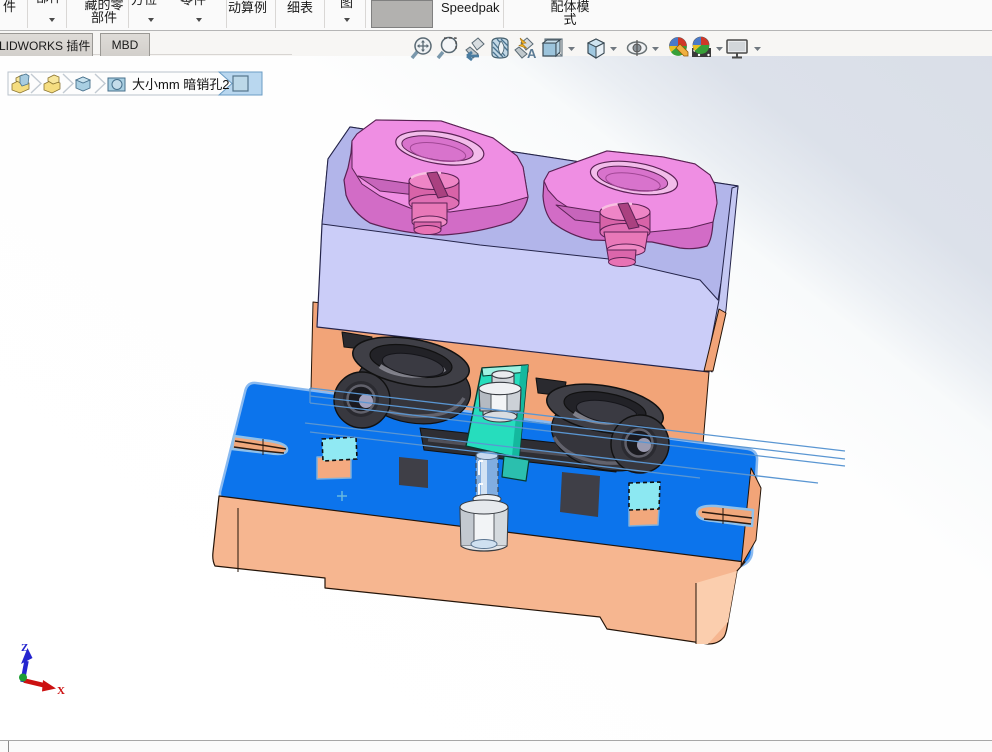 The height and width of the screenshot is (752, 992). What do you see at coordinates (181, 84) in the screenshot?
I see `svg-text: 大小mm 暗销孔2` at bounding box center [181, 84].